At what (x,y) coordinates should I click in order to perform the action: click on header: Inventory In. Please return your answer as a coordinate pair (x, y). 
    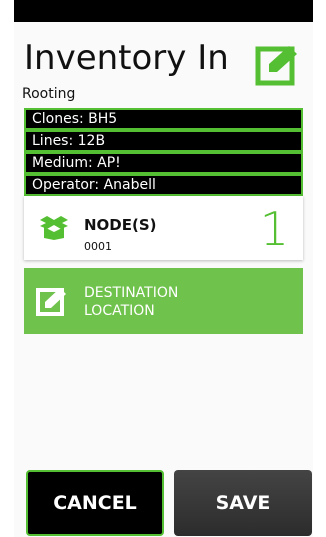
    Looking at the image, I should click on (163, 61).